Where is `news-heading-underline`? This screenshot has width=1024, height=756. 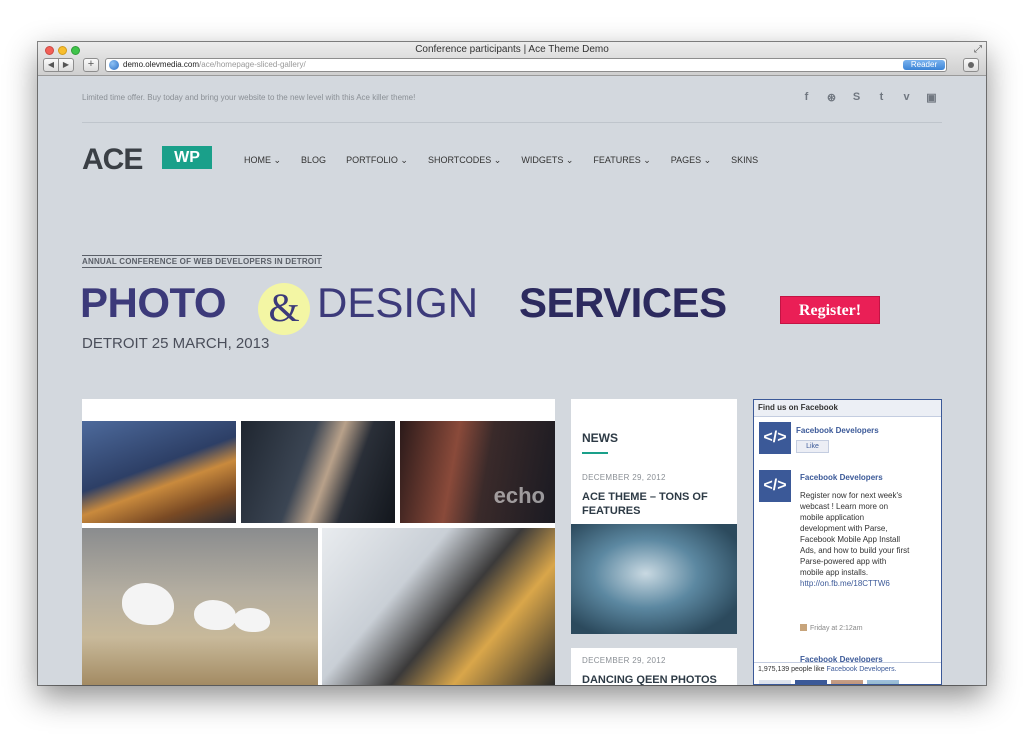 news-heading-underline is located at coordinates (595, 453).